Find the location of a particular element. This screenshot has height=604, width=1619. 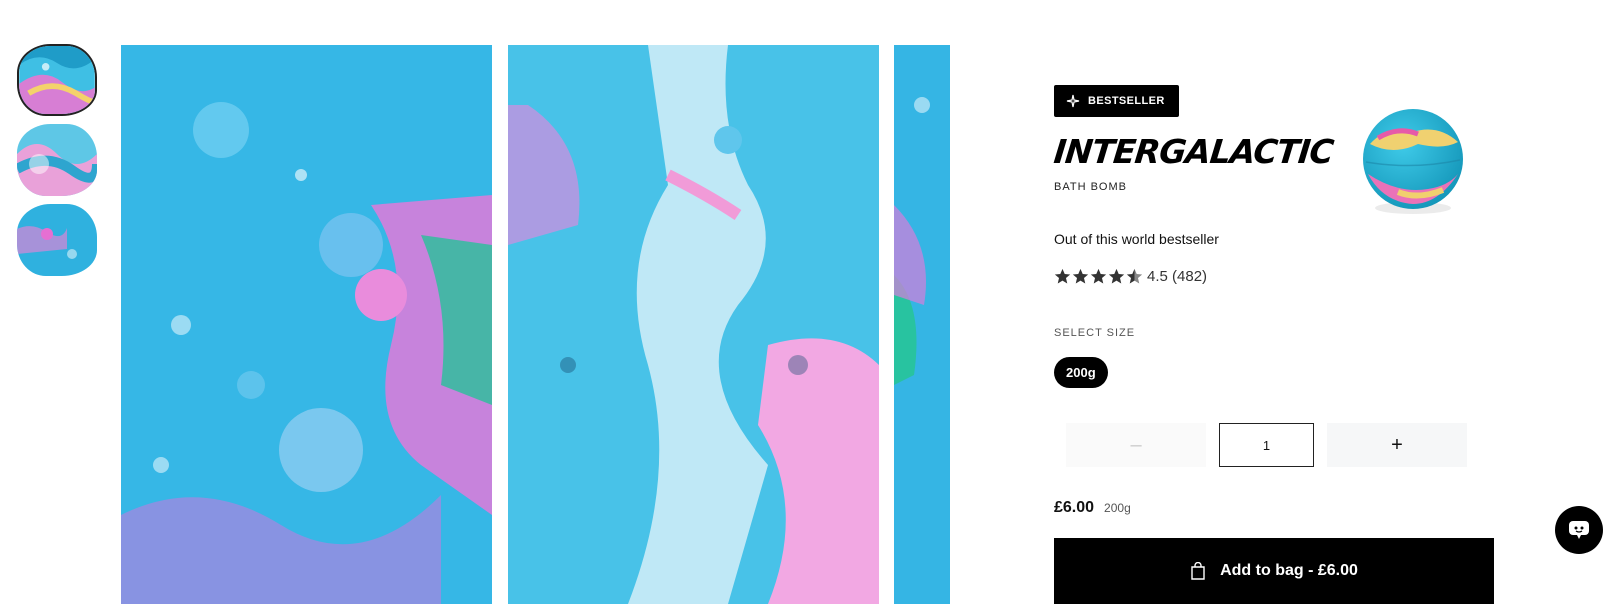

chat-icon is located at coordinates (1579, 530).